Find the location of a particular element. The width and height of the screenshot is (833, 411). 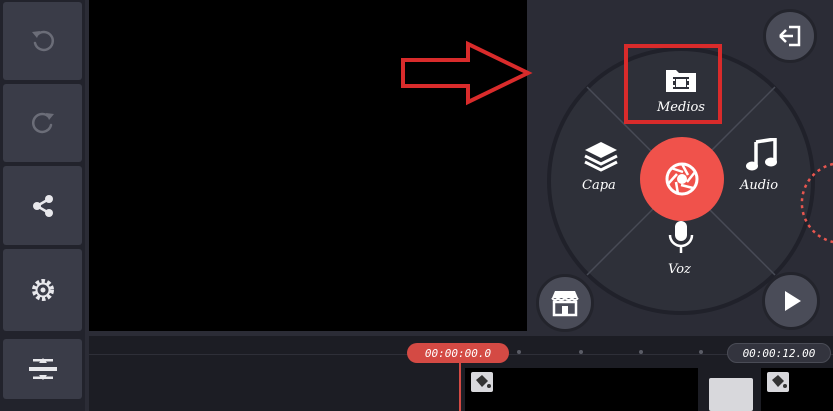

drag-handle-arc is located at coordinates (805, 203).